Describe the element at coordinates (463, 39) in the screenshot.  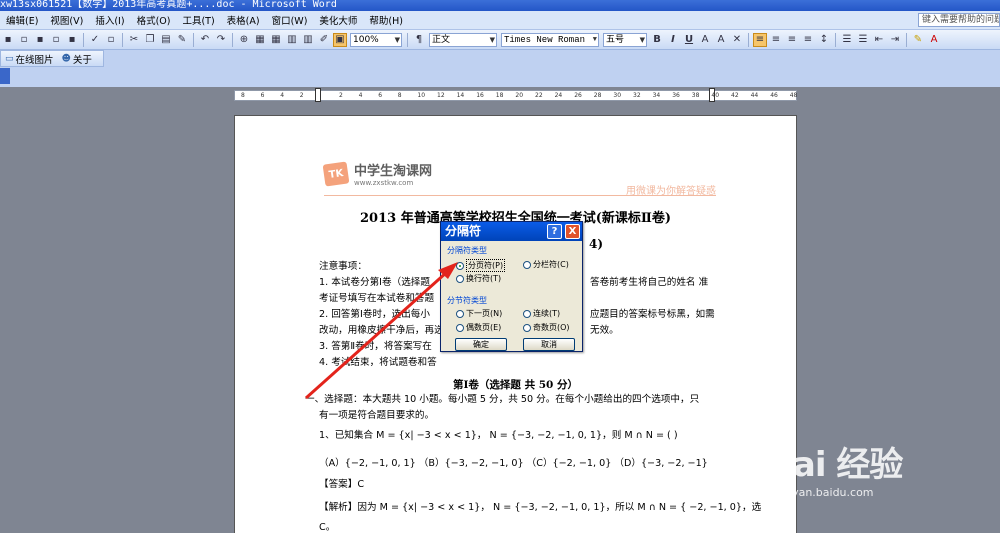
I see `style-select: 正文 ▼` at that location.